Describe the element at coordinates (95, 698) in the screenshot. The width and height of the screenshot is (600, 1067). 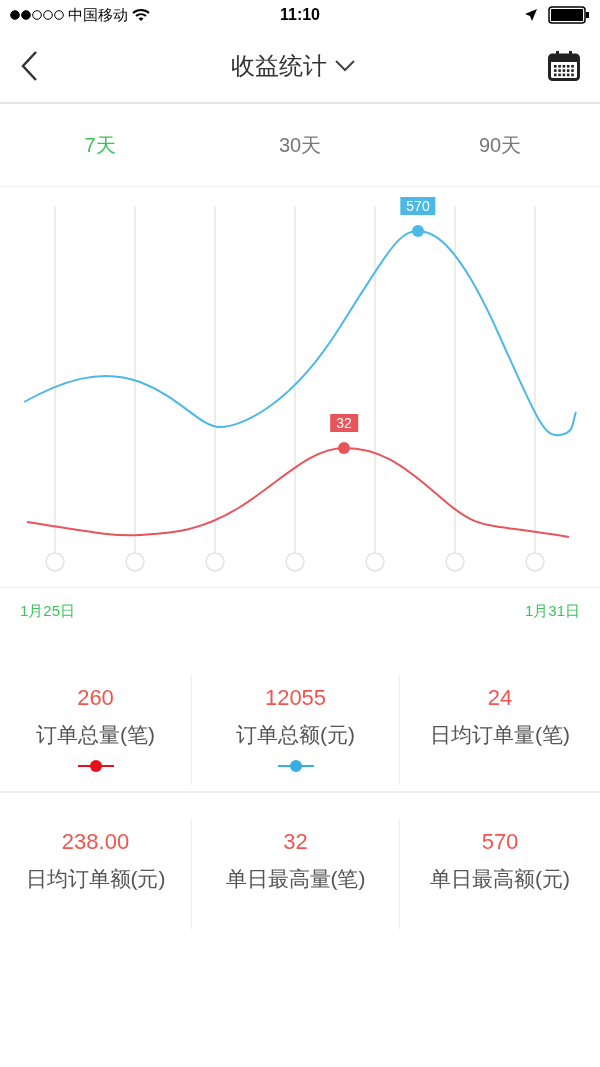
I see `stat-value: 260` at that location.